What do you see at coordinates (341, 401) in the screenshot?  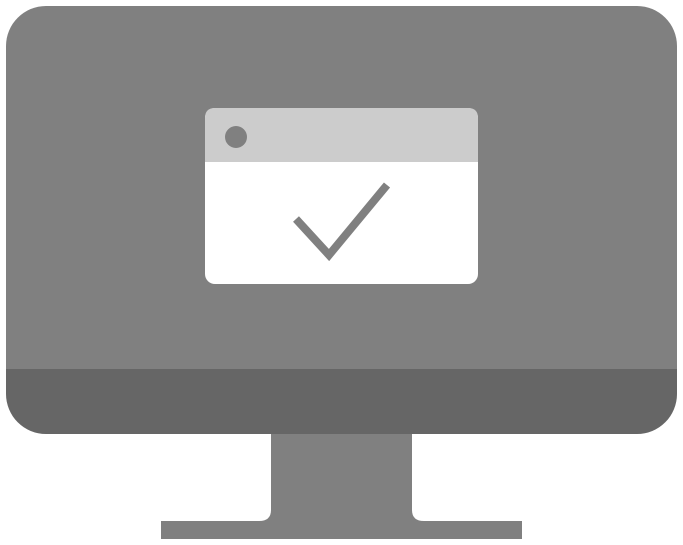 I see `monitor-bezel` at bounding box center [341, 401].